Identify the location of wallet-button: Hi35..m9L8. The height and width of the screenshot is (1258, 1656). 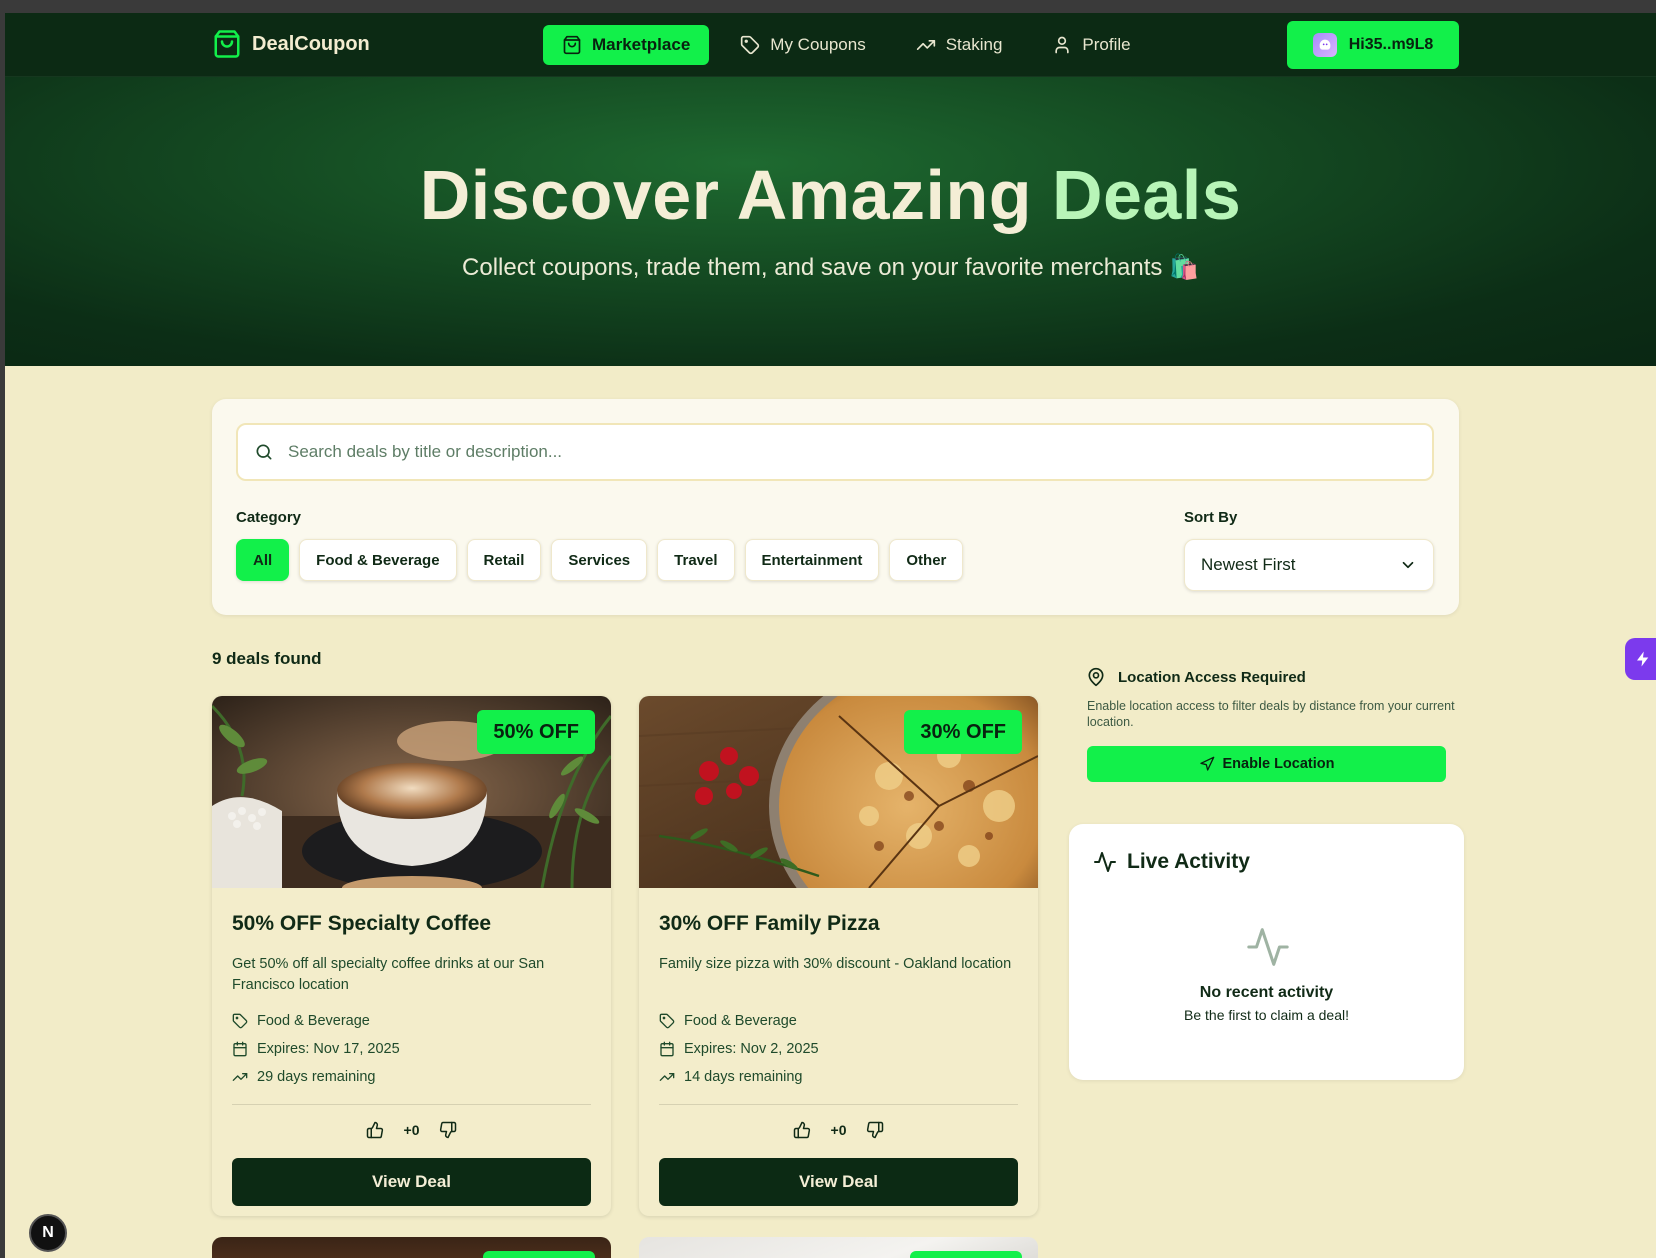
(1373, 45).